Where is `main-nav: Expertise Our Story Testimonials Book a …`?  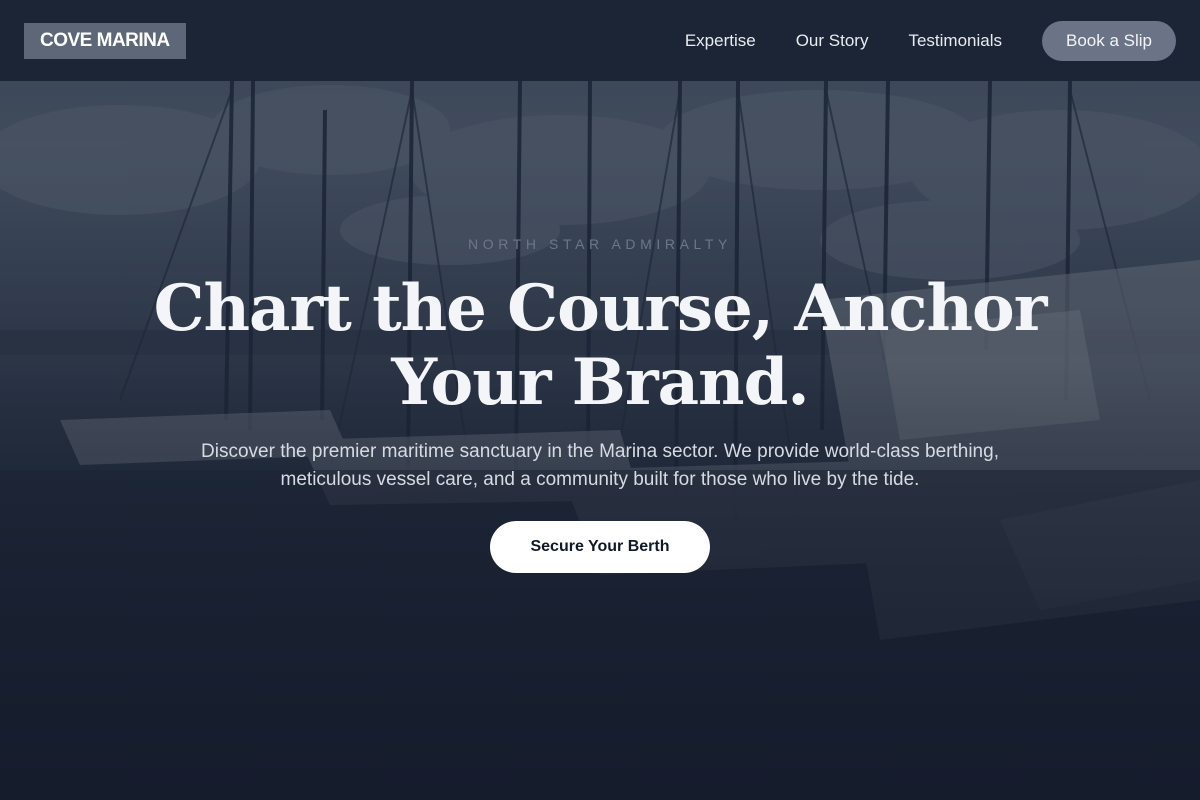
main-nav: Expertise Our Story Testimonials Book a … is located at coordinates (930, 40).